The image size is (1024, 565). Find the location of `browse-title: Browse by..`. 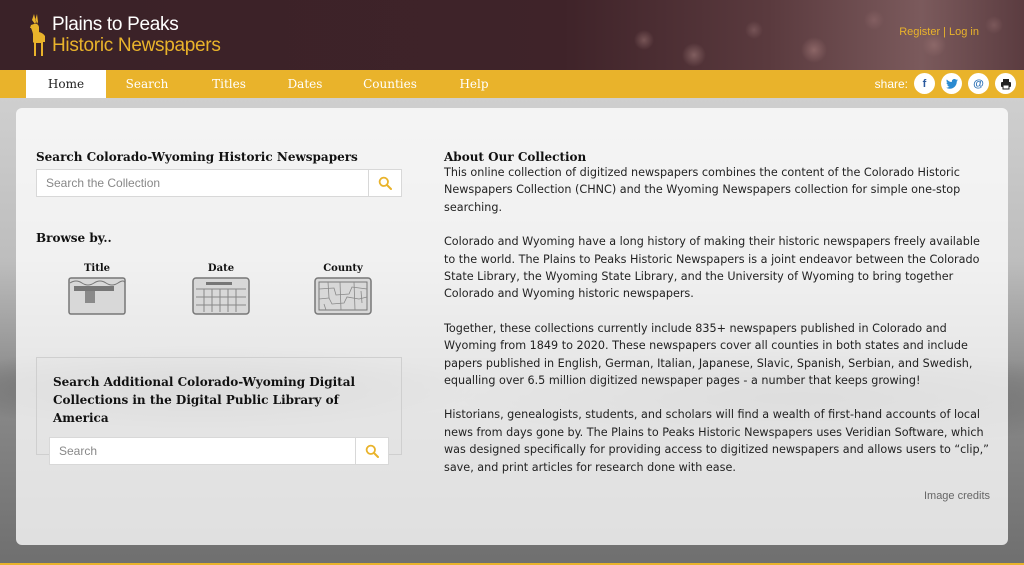

browse-title: Browse by.. is located at coordinates (74, 238).